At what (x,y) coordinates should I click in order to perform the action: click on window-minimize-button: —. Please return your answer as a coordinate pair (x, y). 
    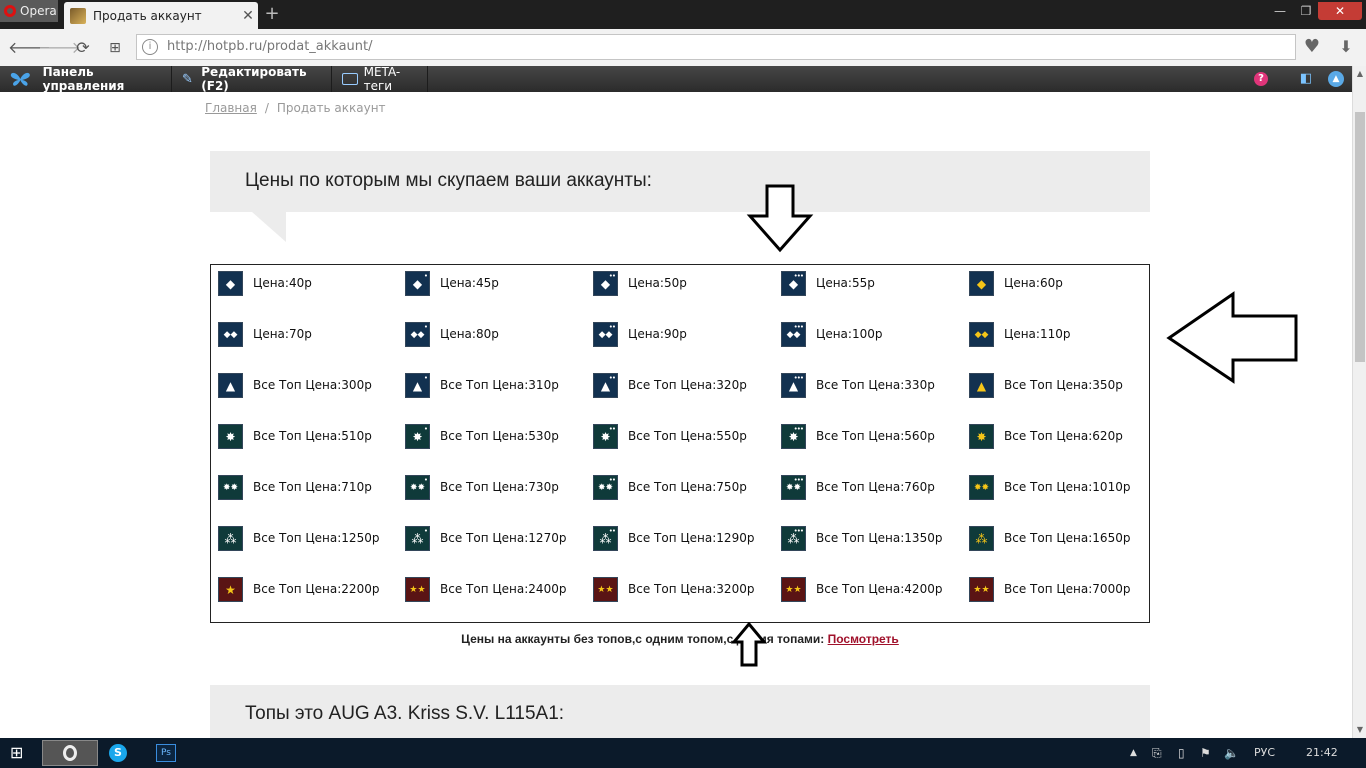
    Looking at the image, I should click on (1280, 11).